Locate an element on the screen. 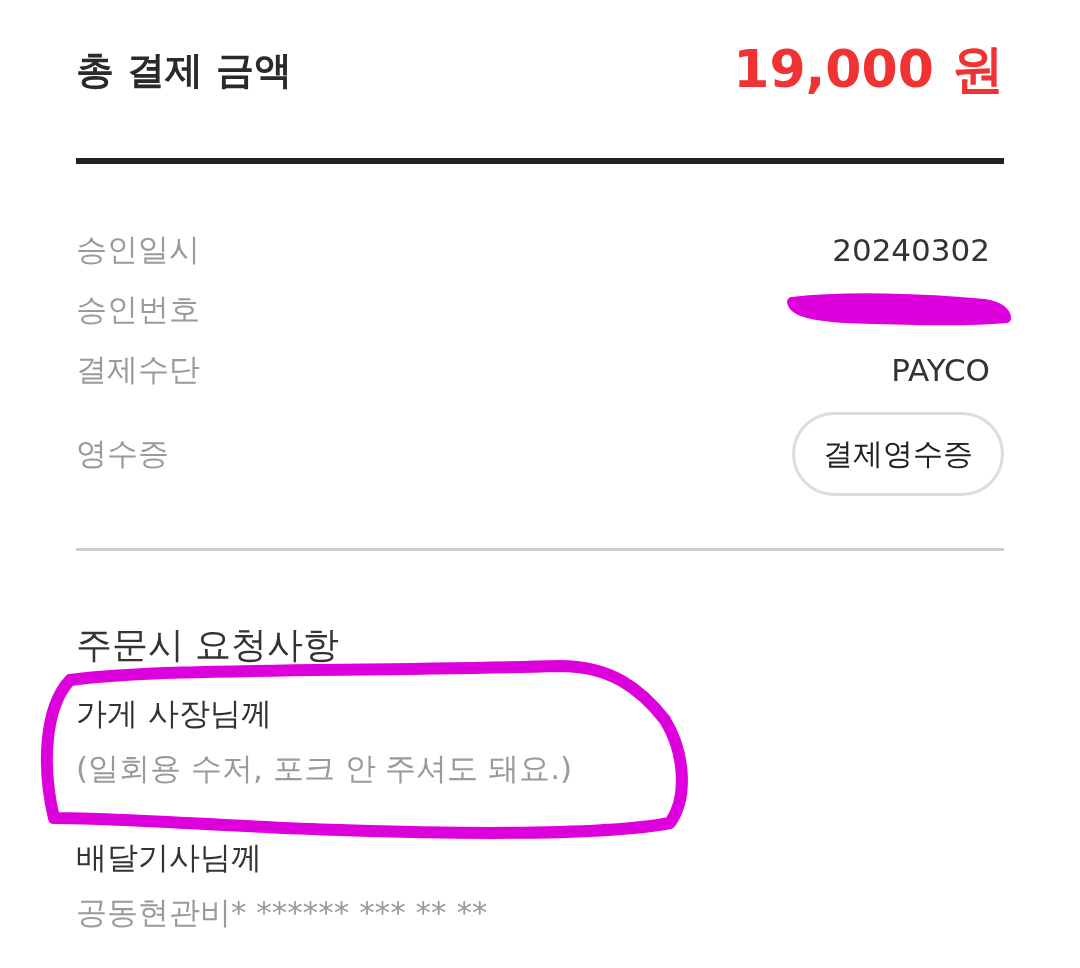  total-label: 총 결제 금액 is located at coordinates (184, 70).